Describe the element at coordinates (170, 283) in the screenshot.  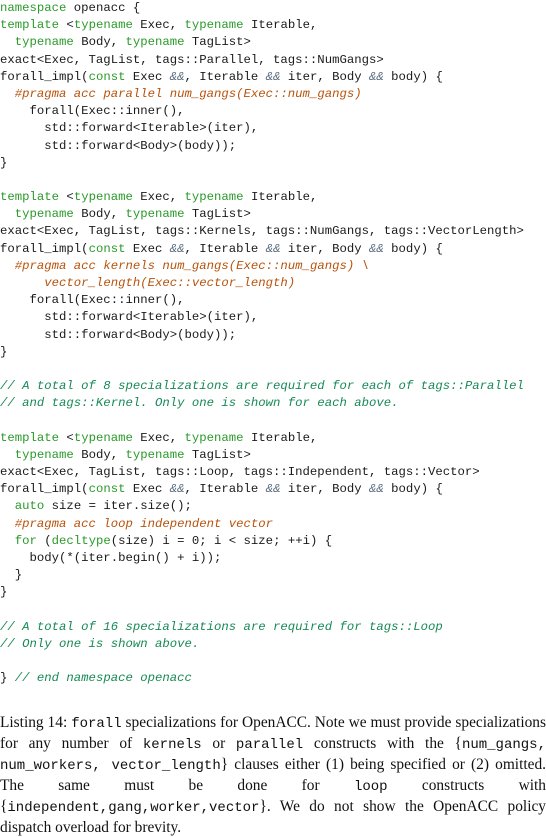
I see `code-pragma: vector_length(Exec::vector_length)` at that location.